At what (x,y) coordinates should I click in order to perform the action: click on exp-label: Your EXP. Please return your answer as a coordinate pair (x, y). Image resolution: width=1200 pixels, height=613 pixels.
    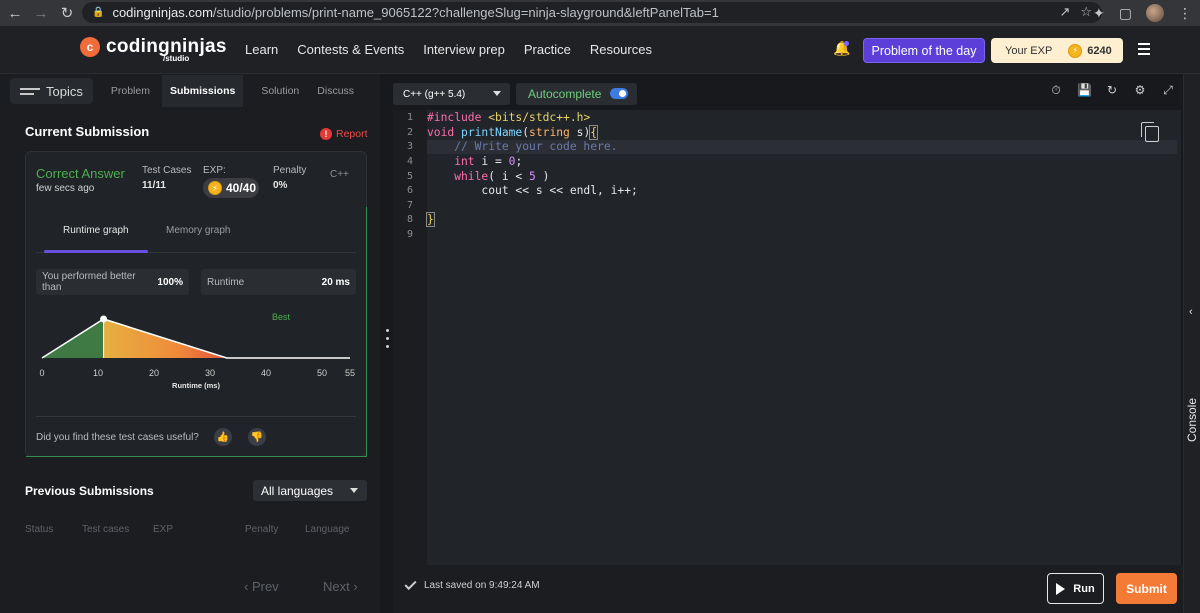
    Looking at the image, I should click on (1029, 50).